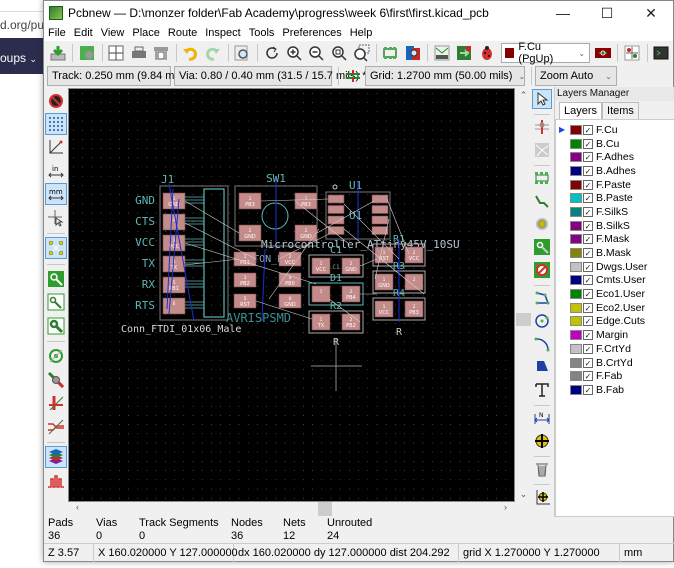 The height and width of the screenshot is (568, 674). What do you see at coordinates (56, 380) in the screenshot?
I see `via-sketch-icon` at bounding box center [56, 380].